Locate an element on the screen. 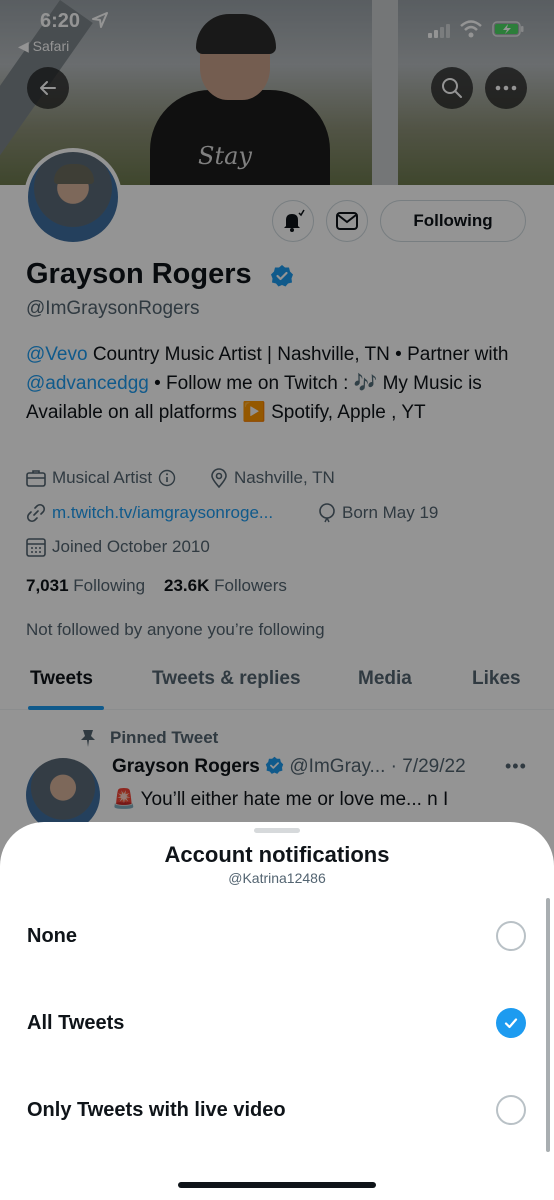  option-none: None is located at coordinates (277, 937).